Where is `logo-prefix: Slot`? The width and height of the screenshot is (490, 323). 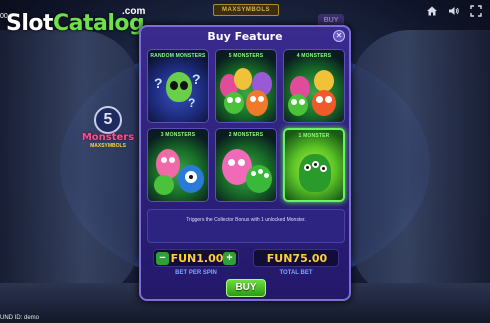 logo-prefix: Slot is located at coordinates (30, 23).